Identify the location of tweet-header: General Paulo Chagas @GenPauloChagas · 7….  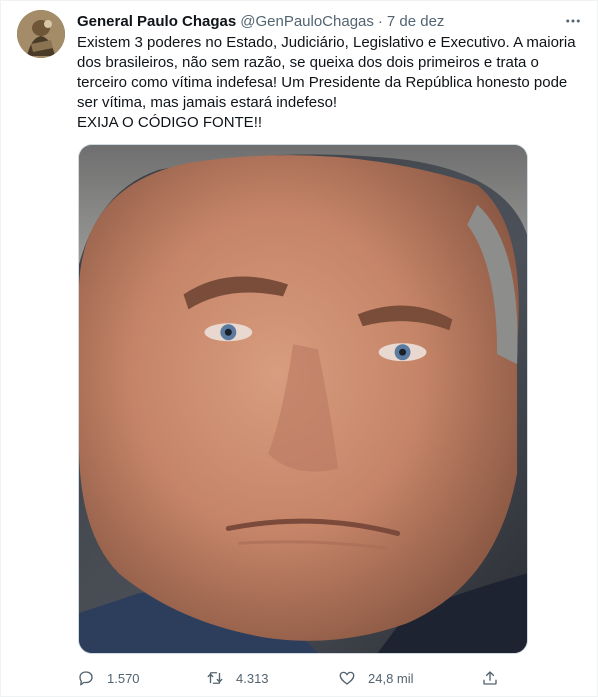
(317, 21).